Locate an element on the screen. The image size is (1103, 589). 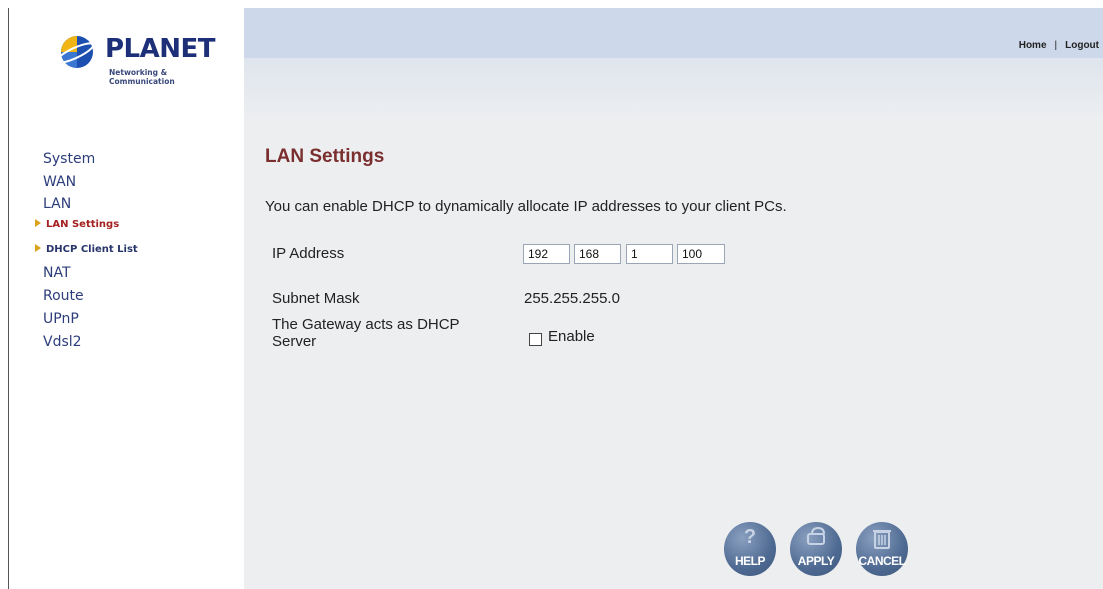
trash-glyph is located at coordinates (882, 539).